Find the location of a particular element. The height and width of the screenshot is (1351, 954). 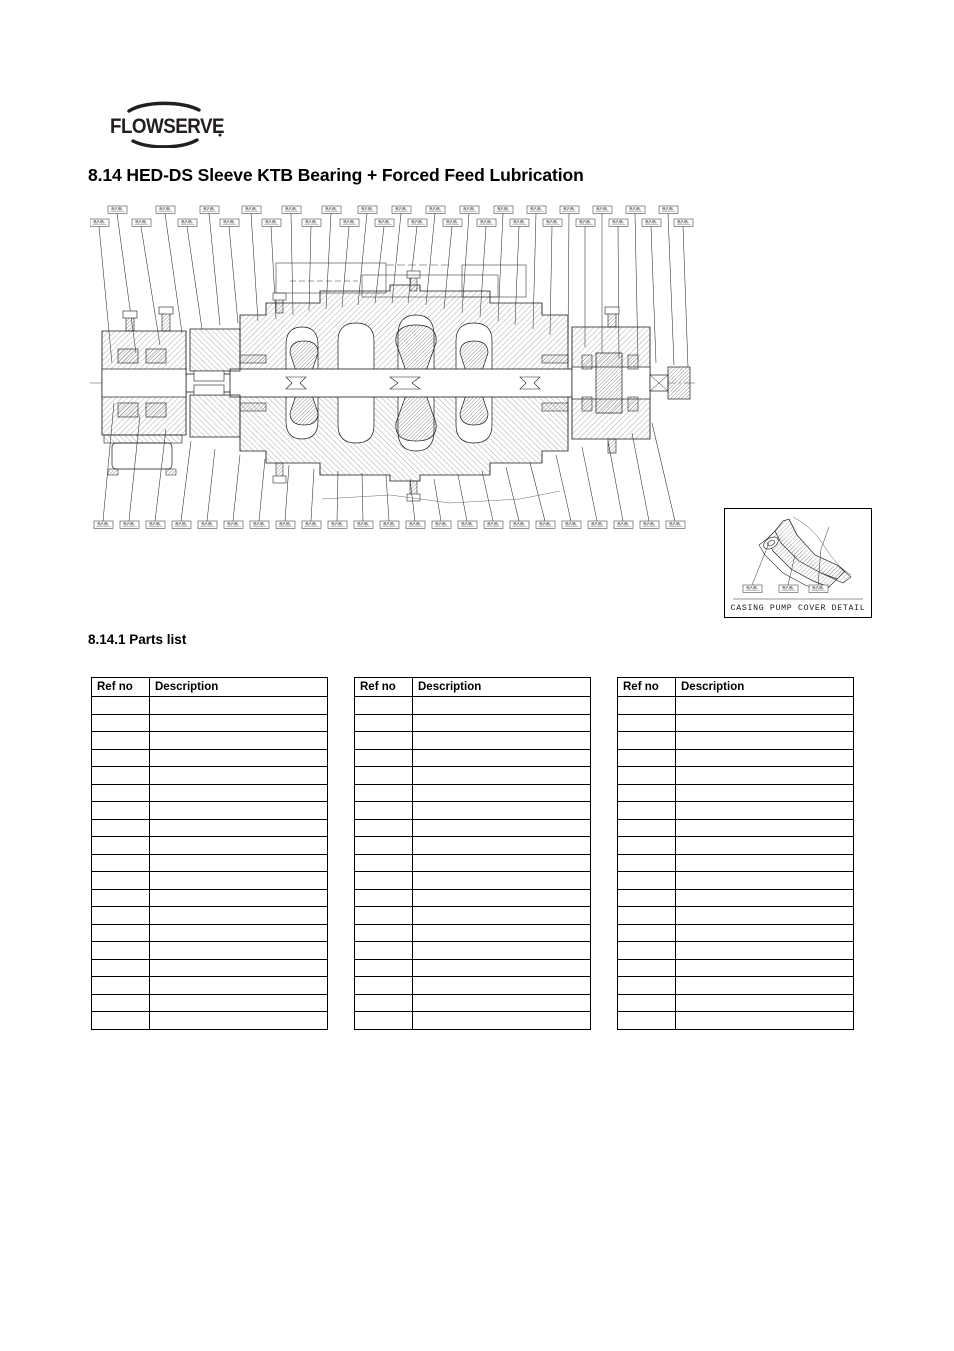

casing-pump-cover-detail-inset: CASING PUMP COVER DETAIL is located at coordinates (798, 563).